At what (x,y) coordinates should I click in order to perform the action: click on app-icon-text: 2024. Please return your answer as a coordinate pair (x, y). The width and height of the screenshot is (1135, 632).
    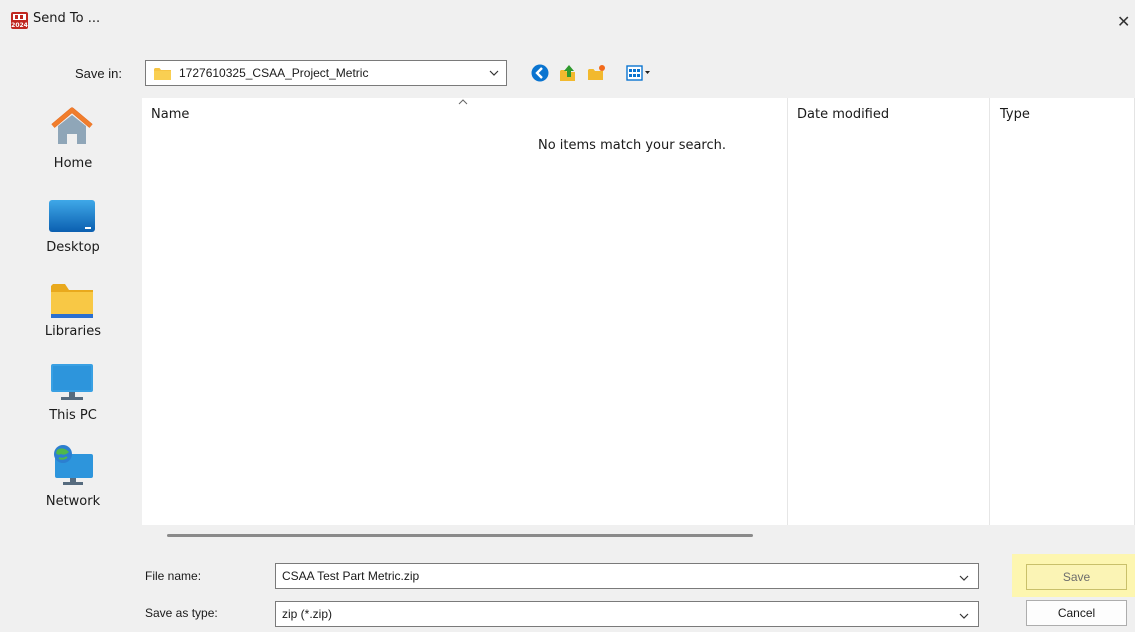
    Looking at the image, I should click on (19, 25).